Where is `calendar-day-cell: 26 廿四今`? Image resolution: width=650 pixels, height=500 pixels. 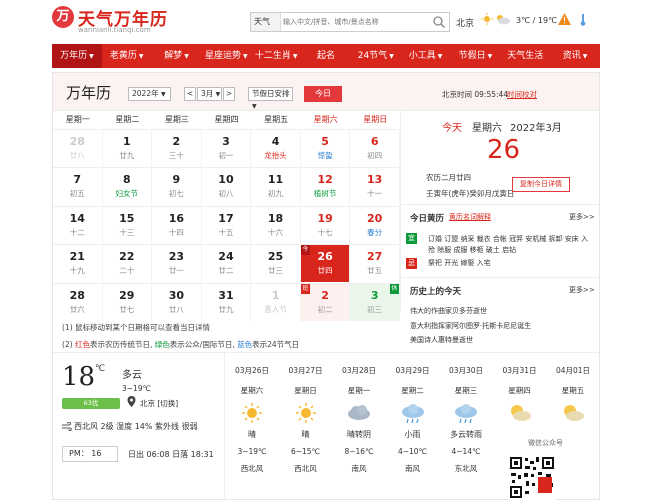
calendar-day-cell: 26 廿四今 is located at coordinates (325, 263).